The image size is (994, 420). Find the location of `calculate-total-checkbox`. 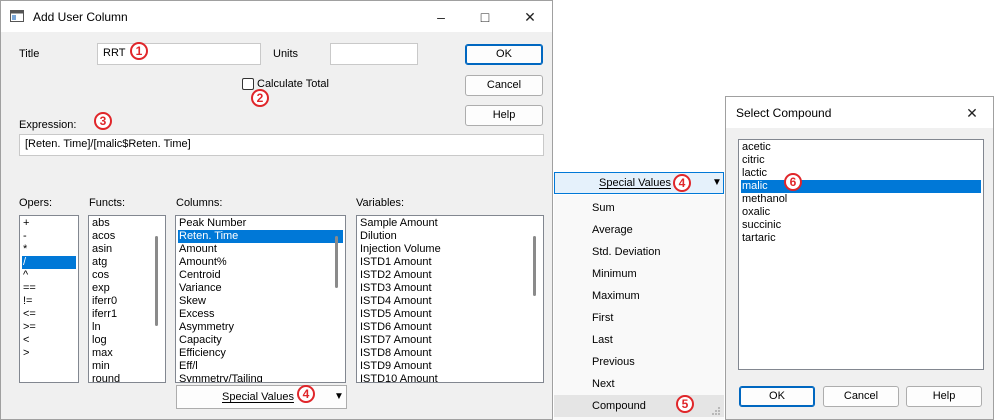

calculate-total-checkbox is located at coordinates (248, 84).